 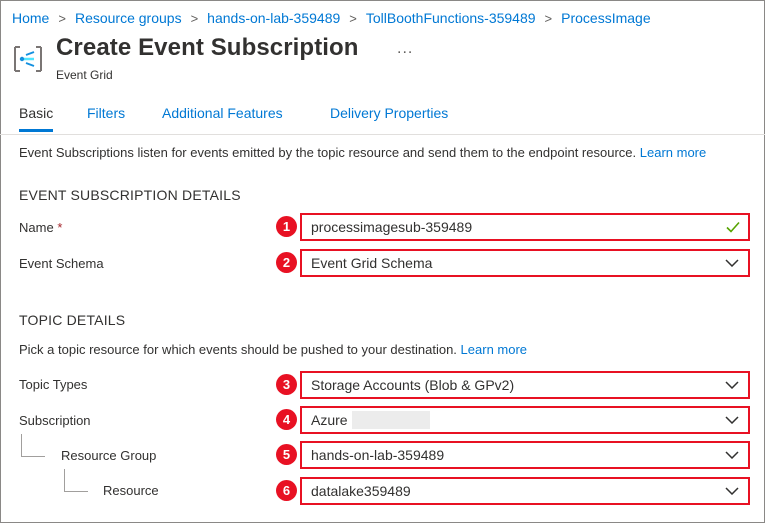 I want to click on subscription-dropdown: Azure, so click(x=525, y=420).